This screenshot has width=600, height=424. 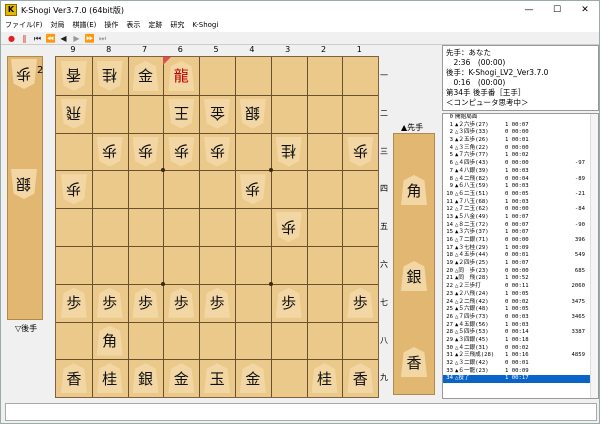 What do you see at coordinates (520, 133) in the screenshot?
I see `move-row: 2 △３四歩(33) 0 00:00` at bounding box center [520, 133].